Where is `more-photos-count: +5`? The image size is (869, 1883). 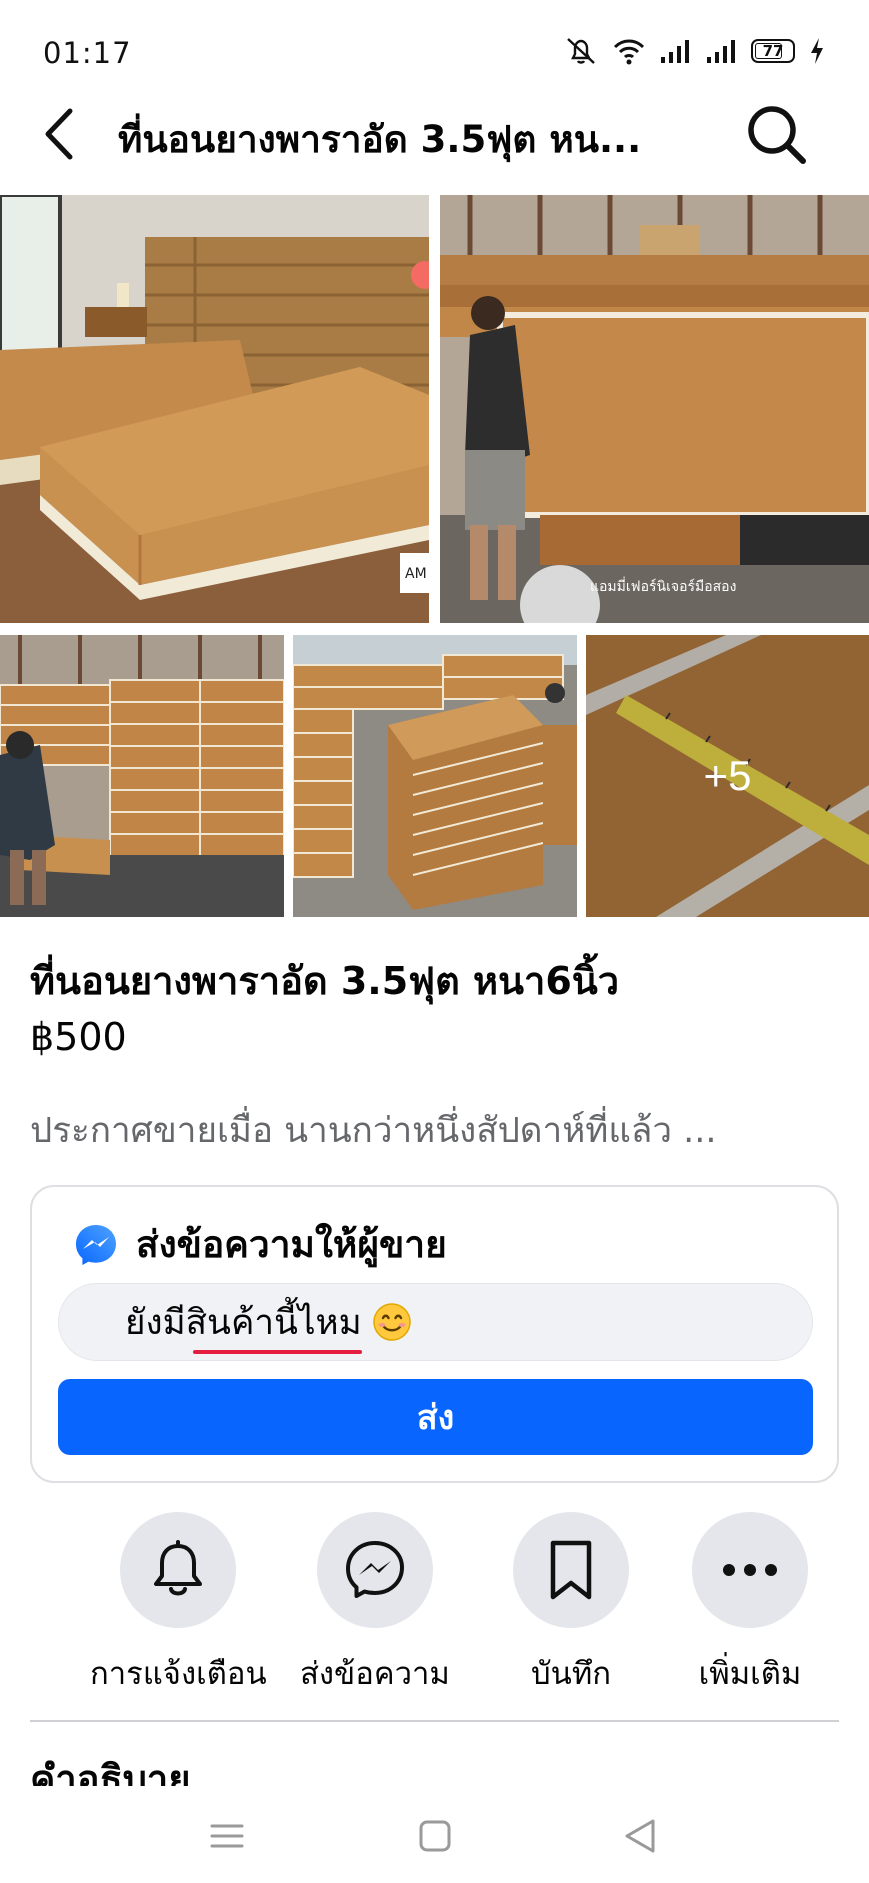
more-photos-count: +5 is located at coordinates (727, 776).